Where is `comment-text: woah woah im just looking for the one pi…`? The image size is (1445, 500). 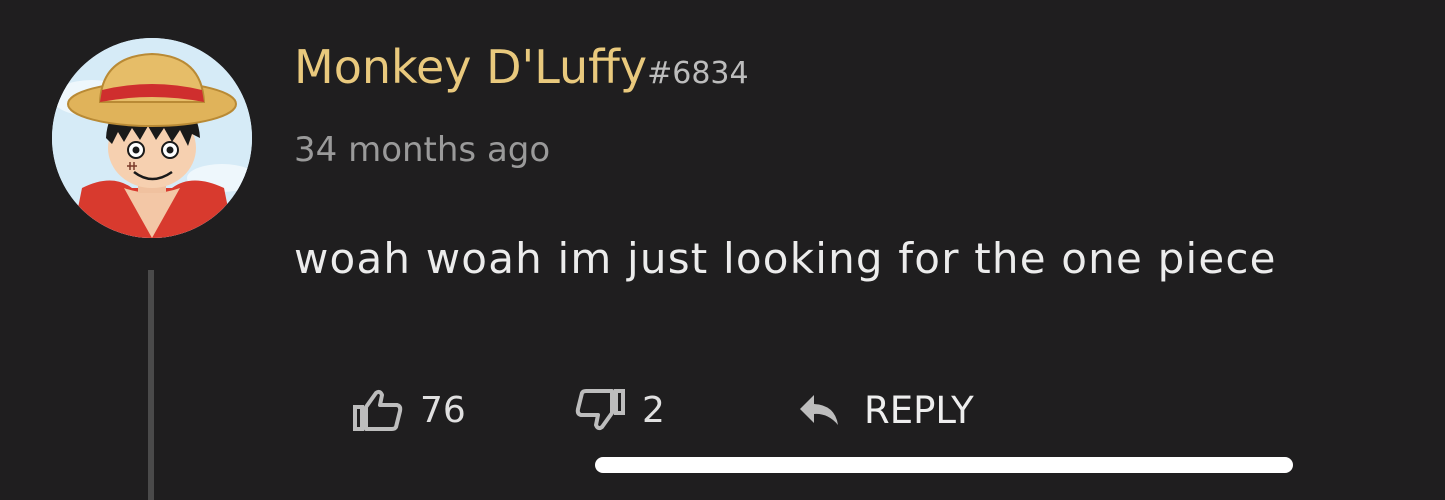 comment-text: woah woah im just looking for the one pi… is located at coordinates (785, 258).